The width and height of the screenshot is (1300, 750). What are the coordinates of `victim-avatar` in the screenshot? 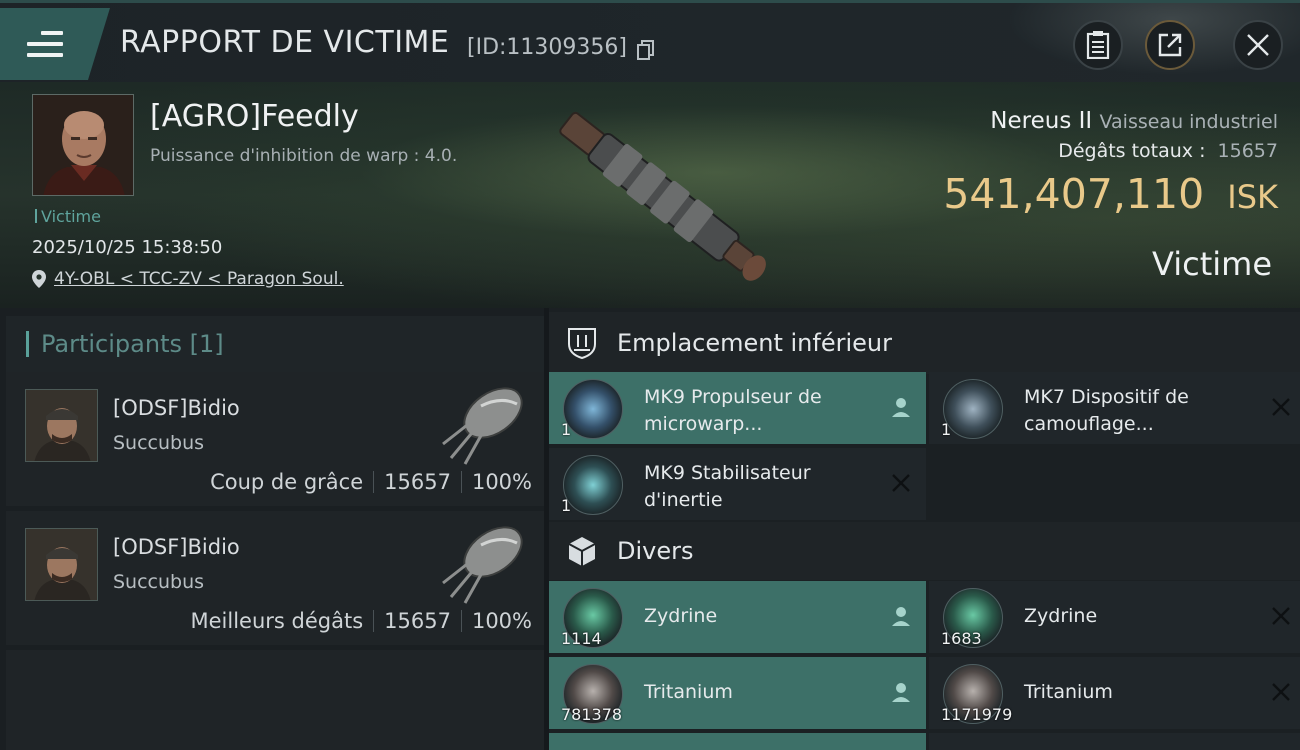 It's located at (83, 145).